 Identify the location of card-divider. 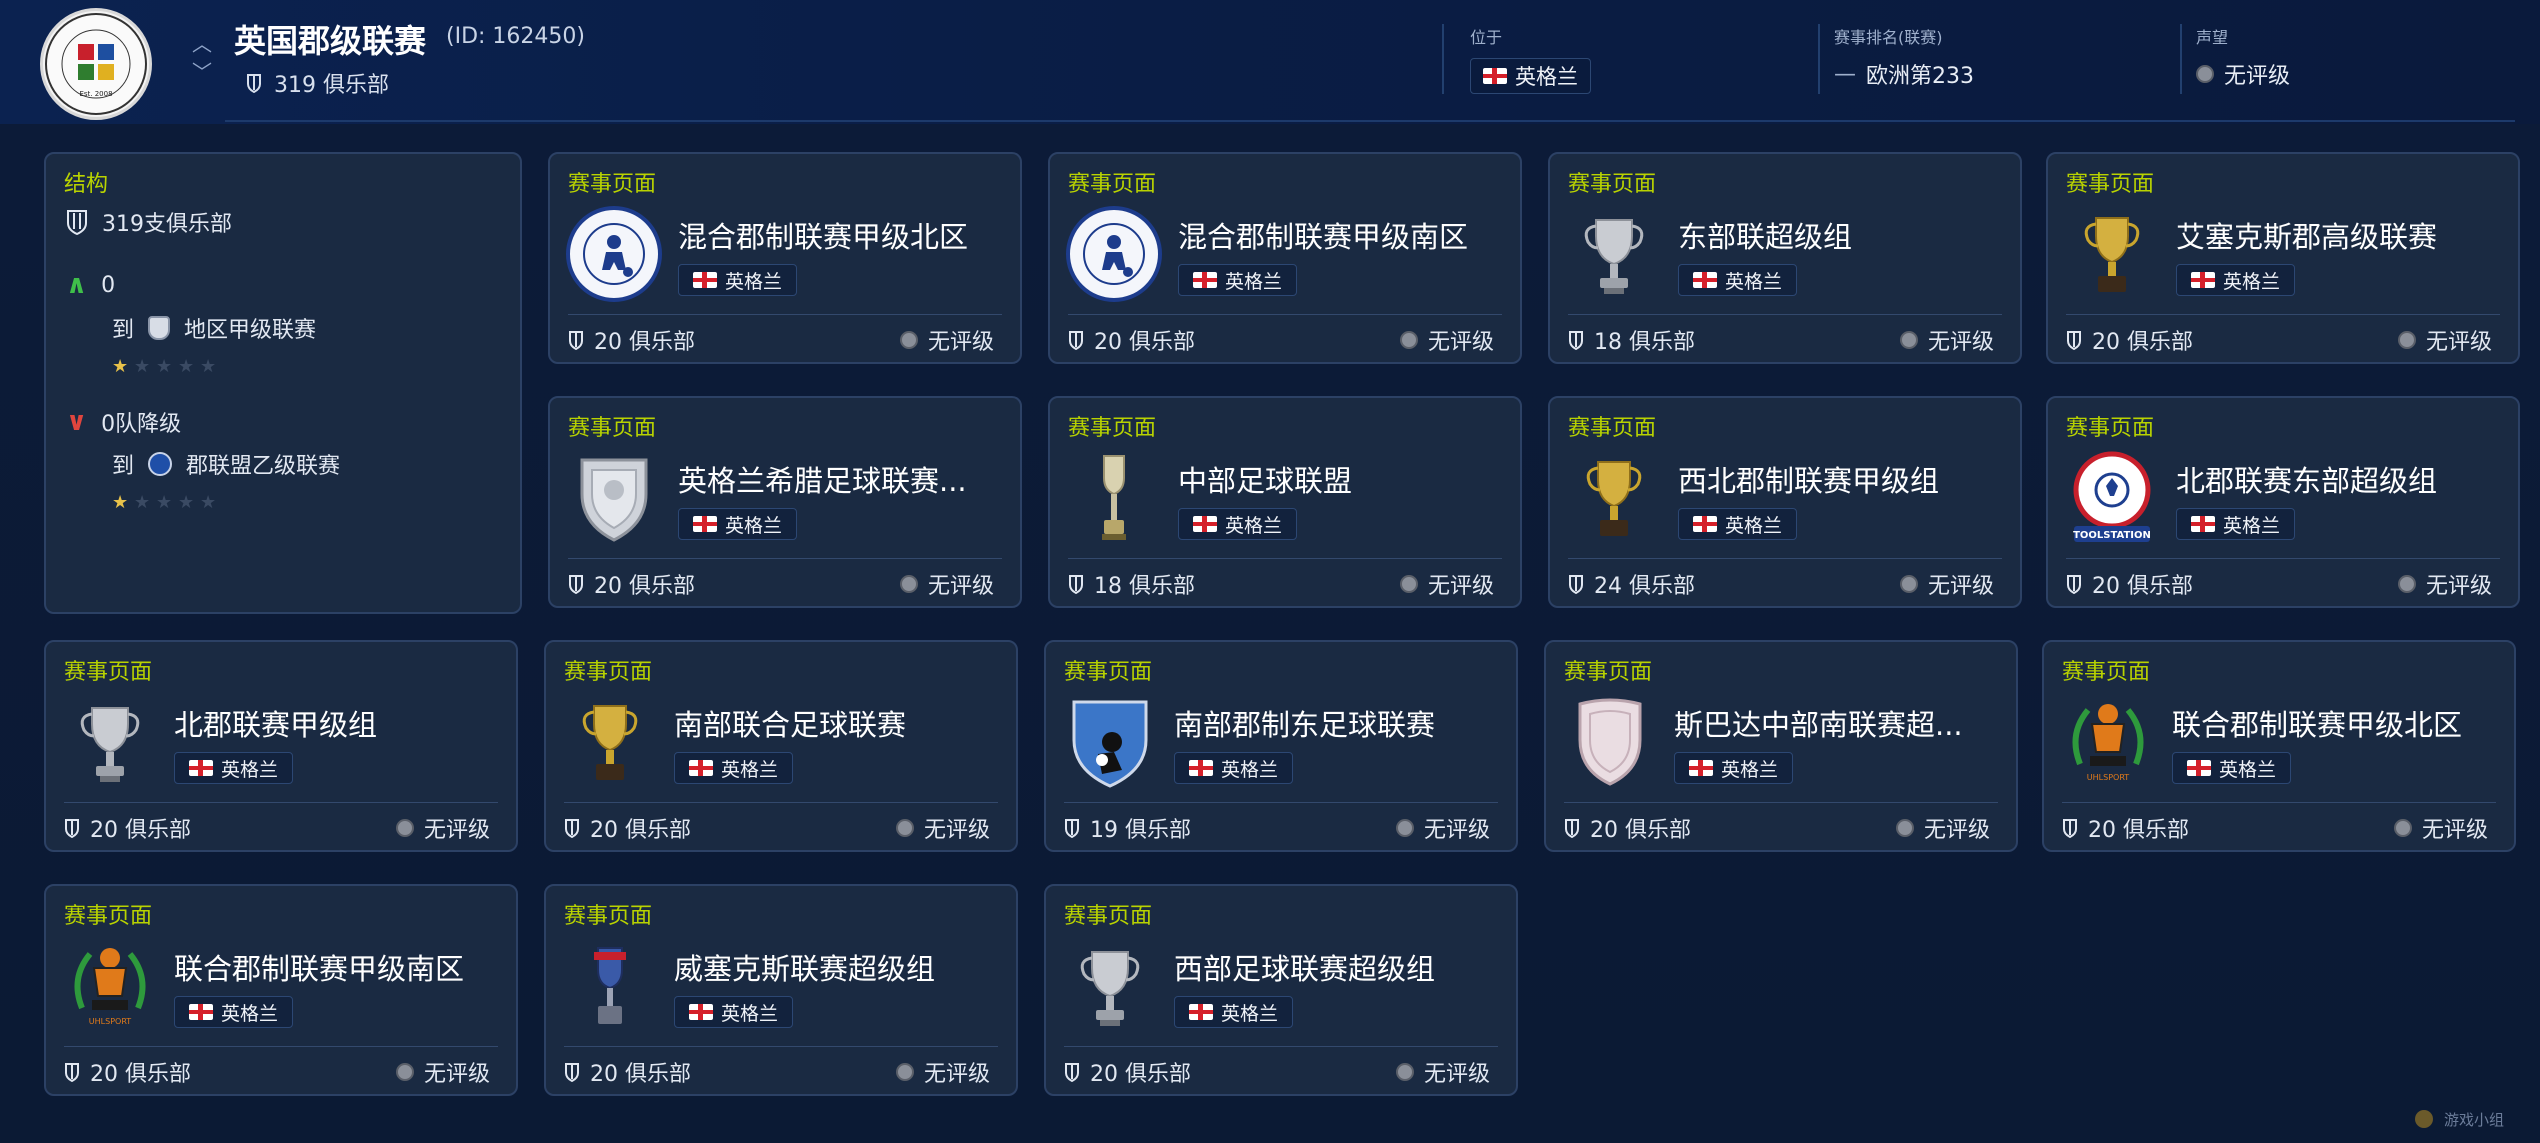
(1785, 558).